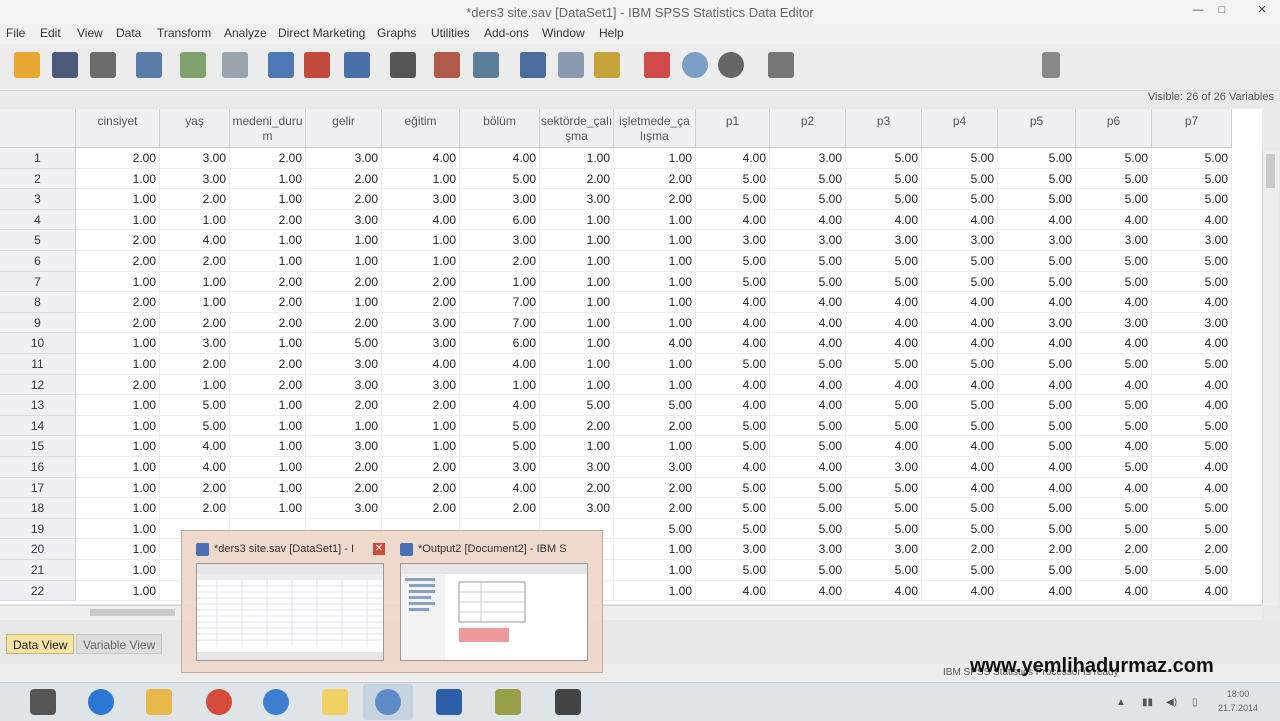 The width and height of the screenshot is (1280, 721). Describe the element at coordinates (103, 65) in the screenshot. I see `print-icon` at that location.